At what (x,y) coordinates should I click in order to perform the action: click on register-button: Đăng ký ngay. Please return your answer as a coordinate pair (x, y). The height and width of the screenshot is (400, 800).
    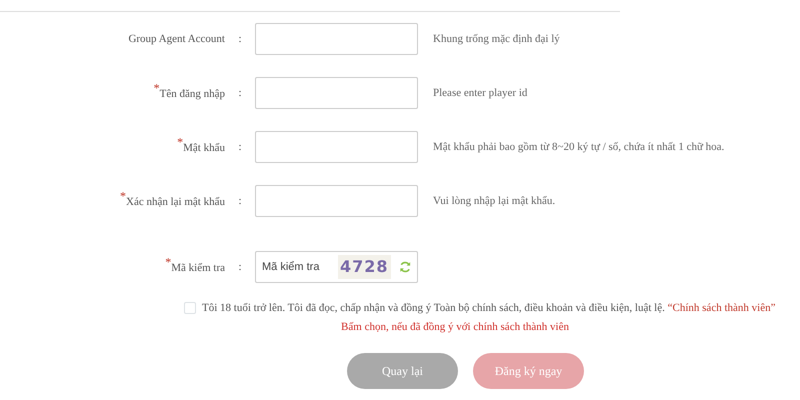
    Looking at the image, I should click on (528, 371).